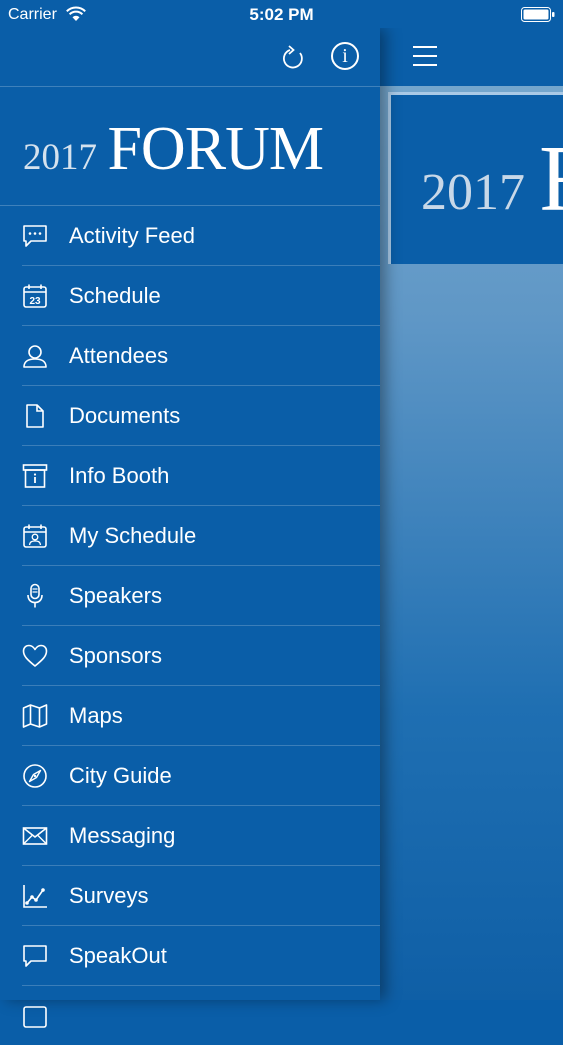 The image size is (563, 1045). I want to click on compass-icon, so click(35, 776).